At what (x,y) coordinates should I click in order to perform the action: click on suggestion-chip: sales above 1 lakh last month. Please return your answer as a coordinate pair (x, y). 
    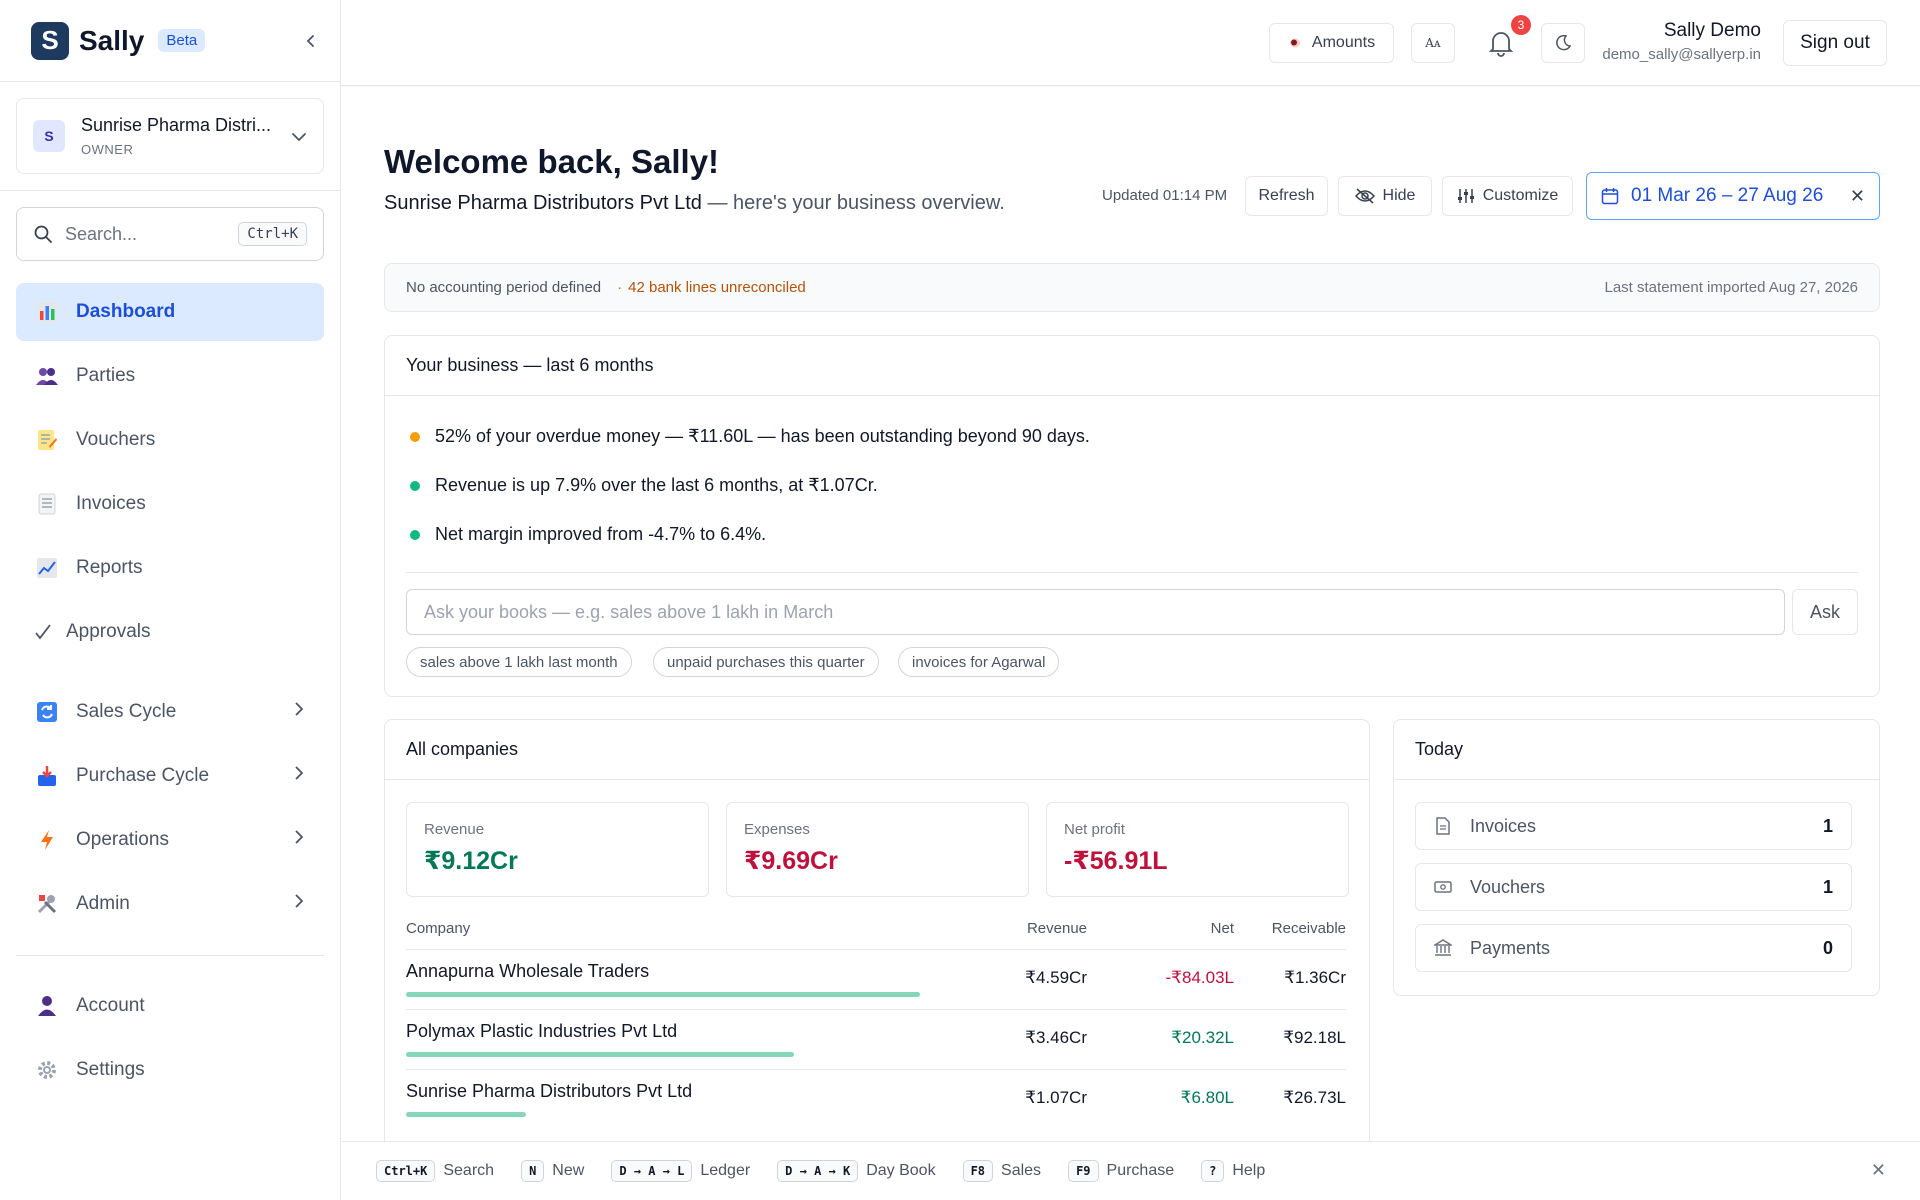
    Looking at the image, I should click on (519, 662).